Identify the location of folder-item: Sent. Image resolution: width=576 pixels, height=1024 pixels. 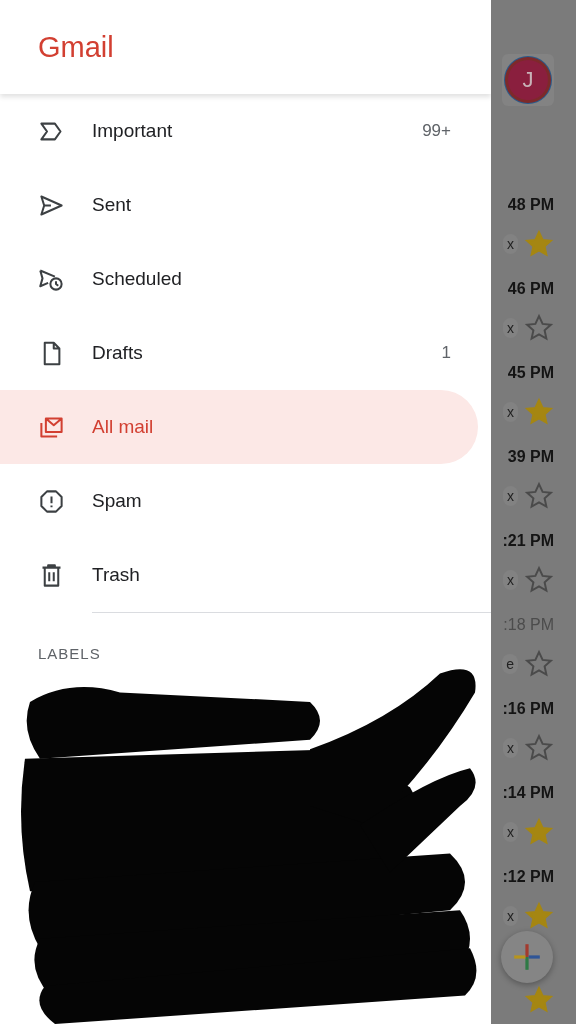
(239, 205).